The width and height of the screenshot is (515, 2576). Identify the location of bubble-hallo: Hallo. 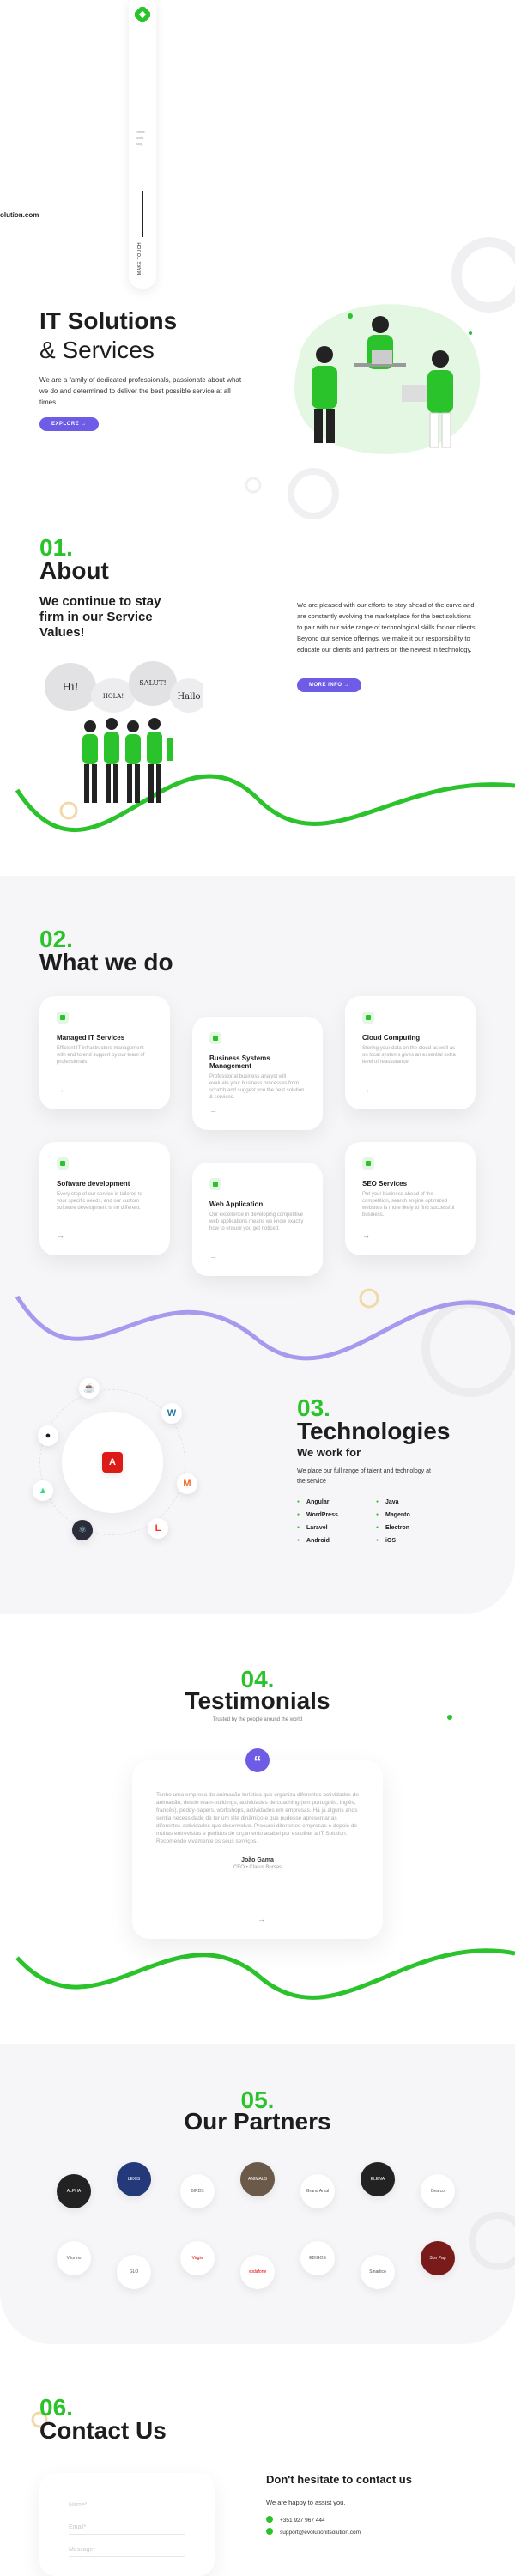
(188, 697).